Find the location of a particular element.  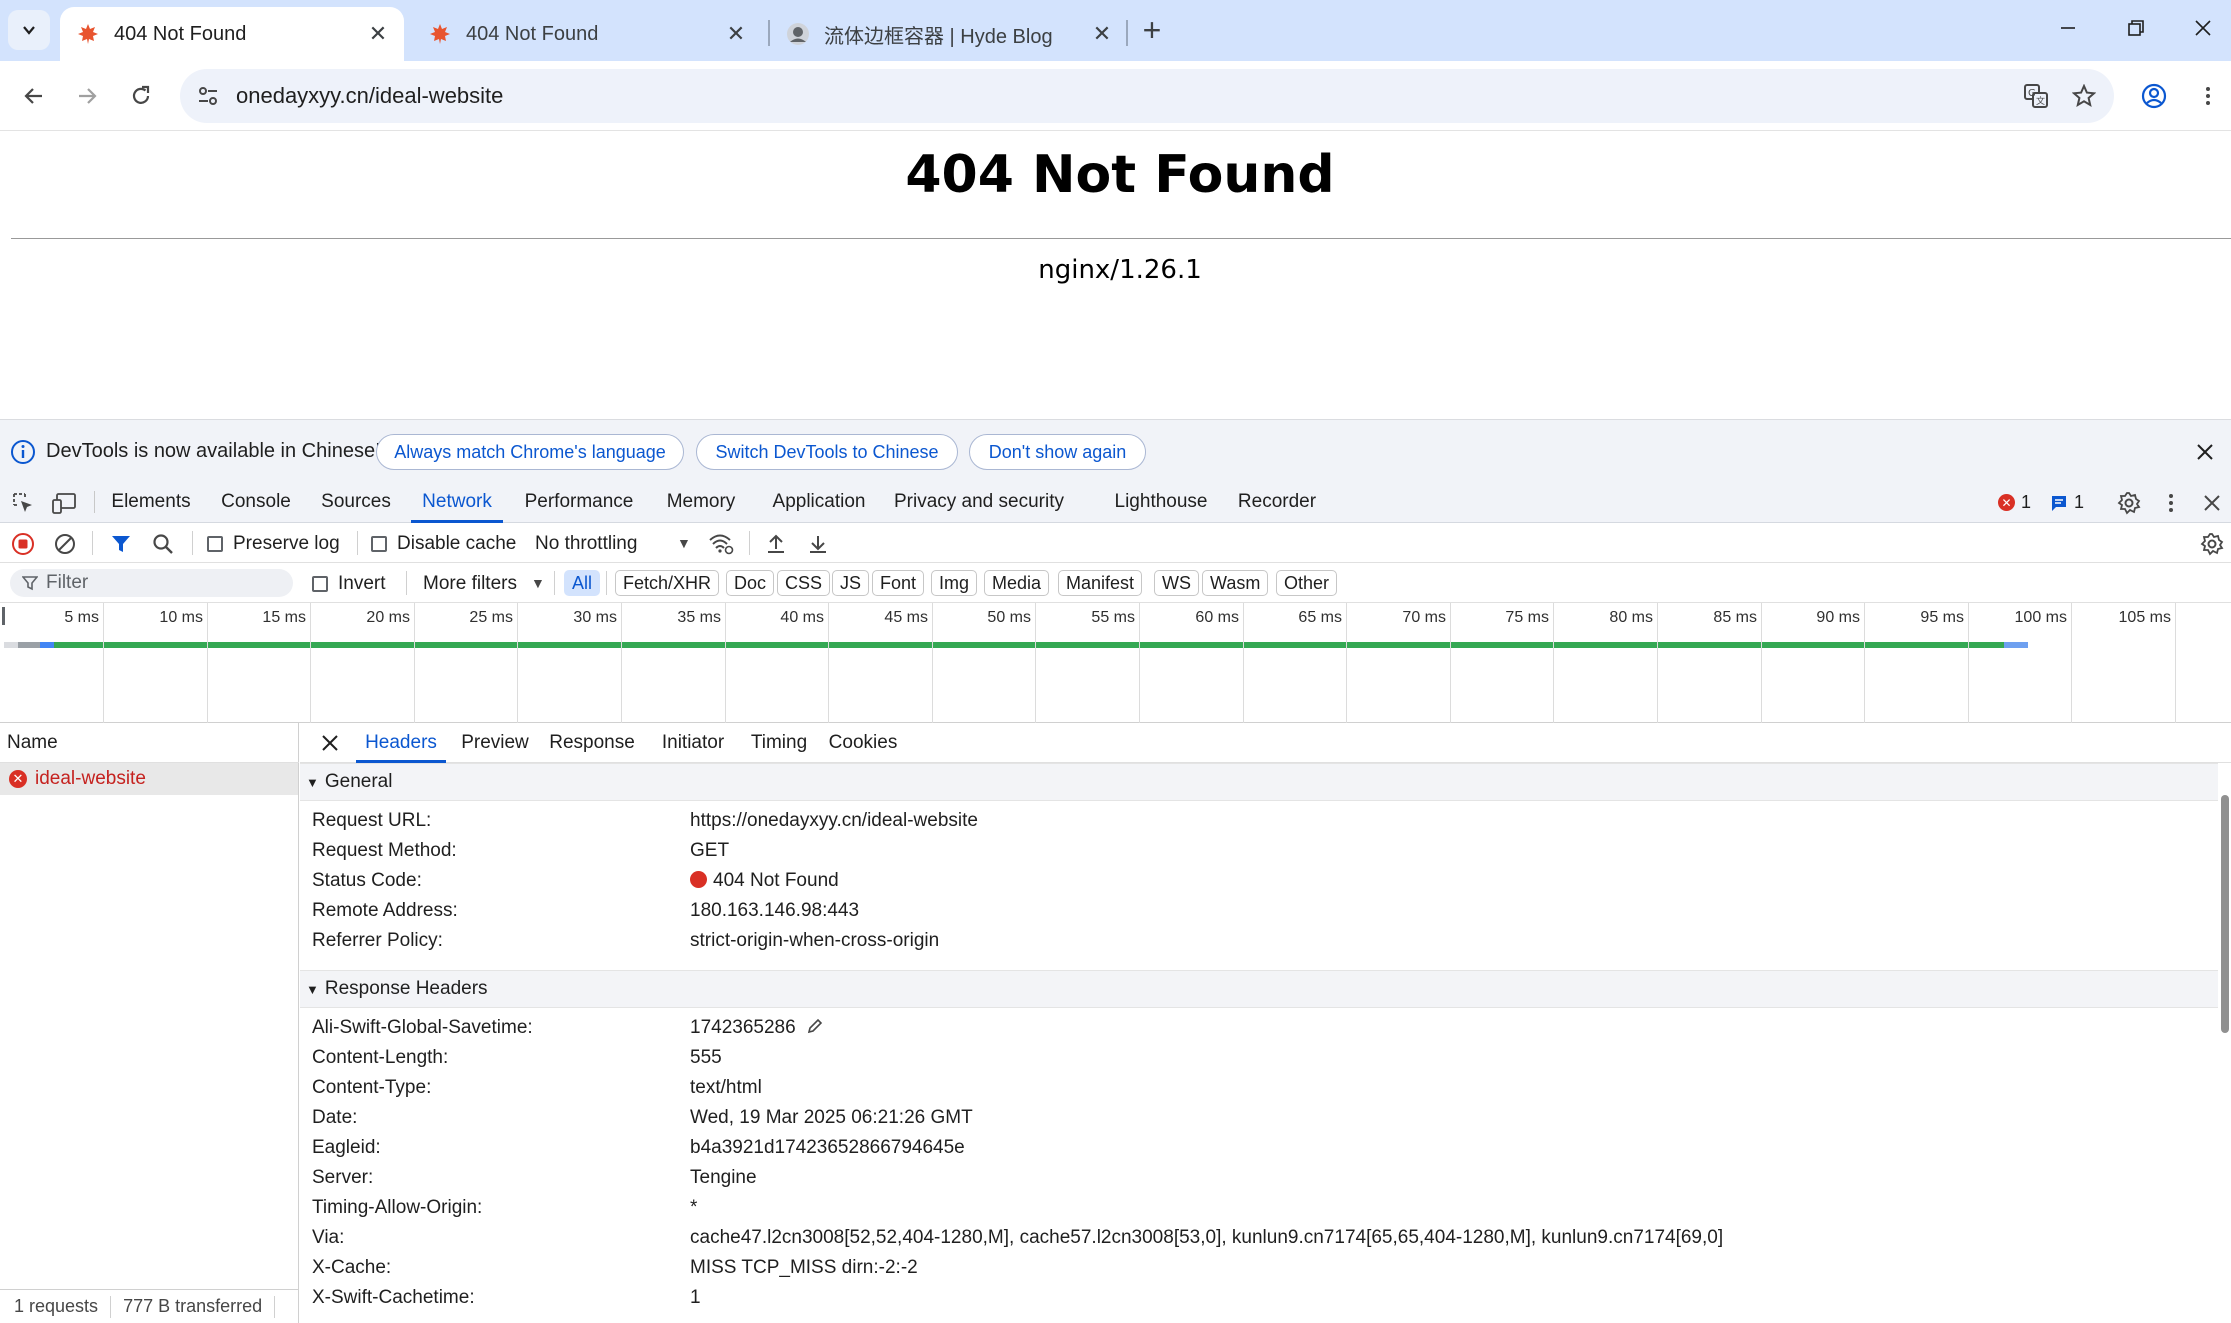

status-code-value: 404 Not Found is located at coordinates (764, 881).